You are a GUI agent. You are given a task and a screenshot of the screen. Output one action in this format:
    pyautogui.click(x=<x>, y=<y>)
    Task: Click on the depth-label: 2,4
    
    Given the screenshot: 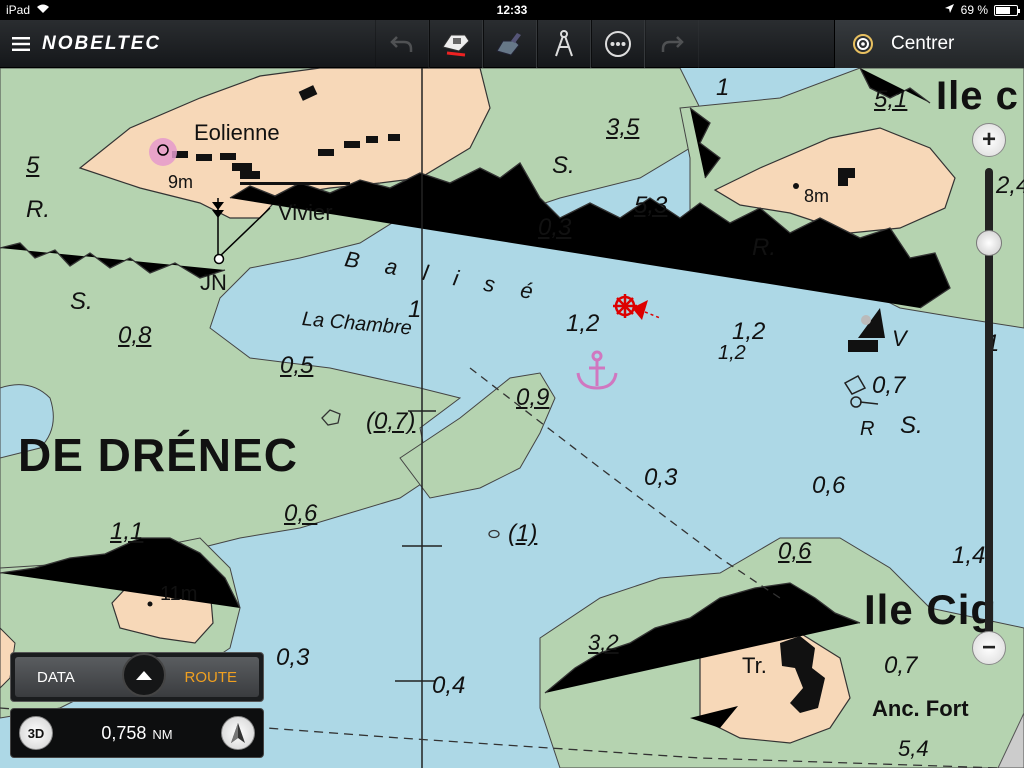 What is the action you would take?
    pyautogui.click(x=1010, y=185)
    